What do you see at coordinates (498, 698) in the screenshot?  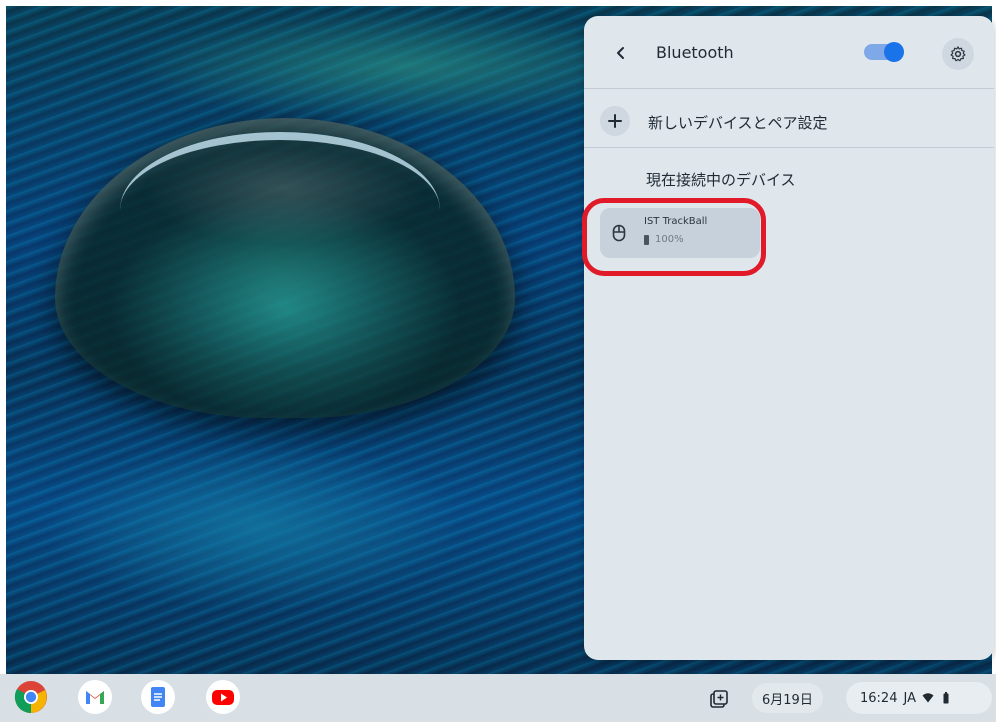 I see `shelf: 6月19日 16:24 JA` at bounding box center [498, 698].